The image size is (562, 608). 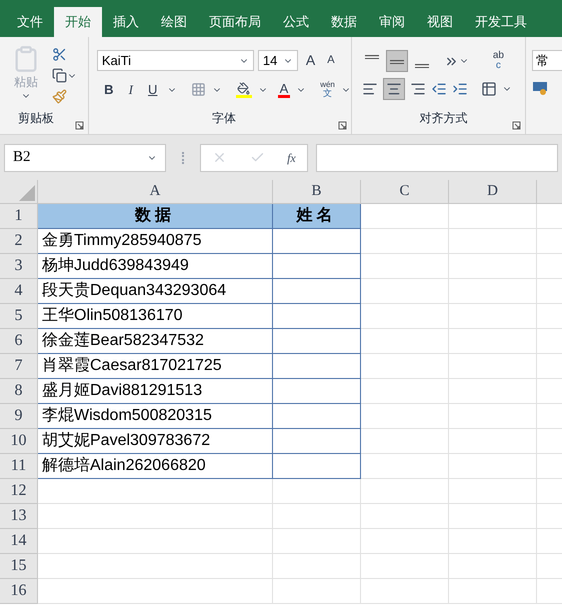 I want to click on row-header: 8, so click(x=19, y=391).